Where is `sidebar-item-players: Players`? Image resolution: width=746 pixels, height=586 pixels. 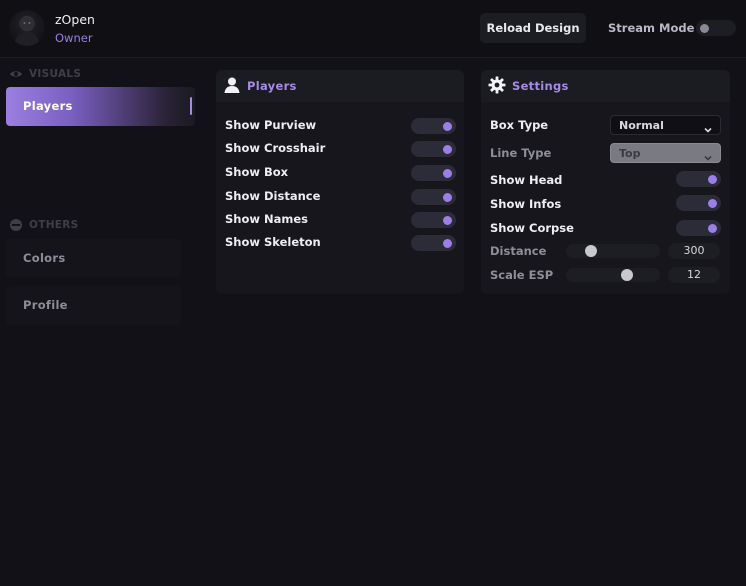 sidebar-item-players: Players is located at coordinates (100, 106).